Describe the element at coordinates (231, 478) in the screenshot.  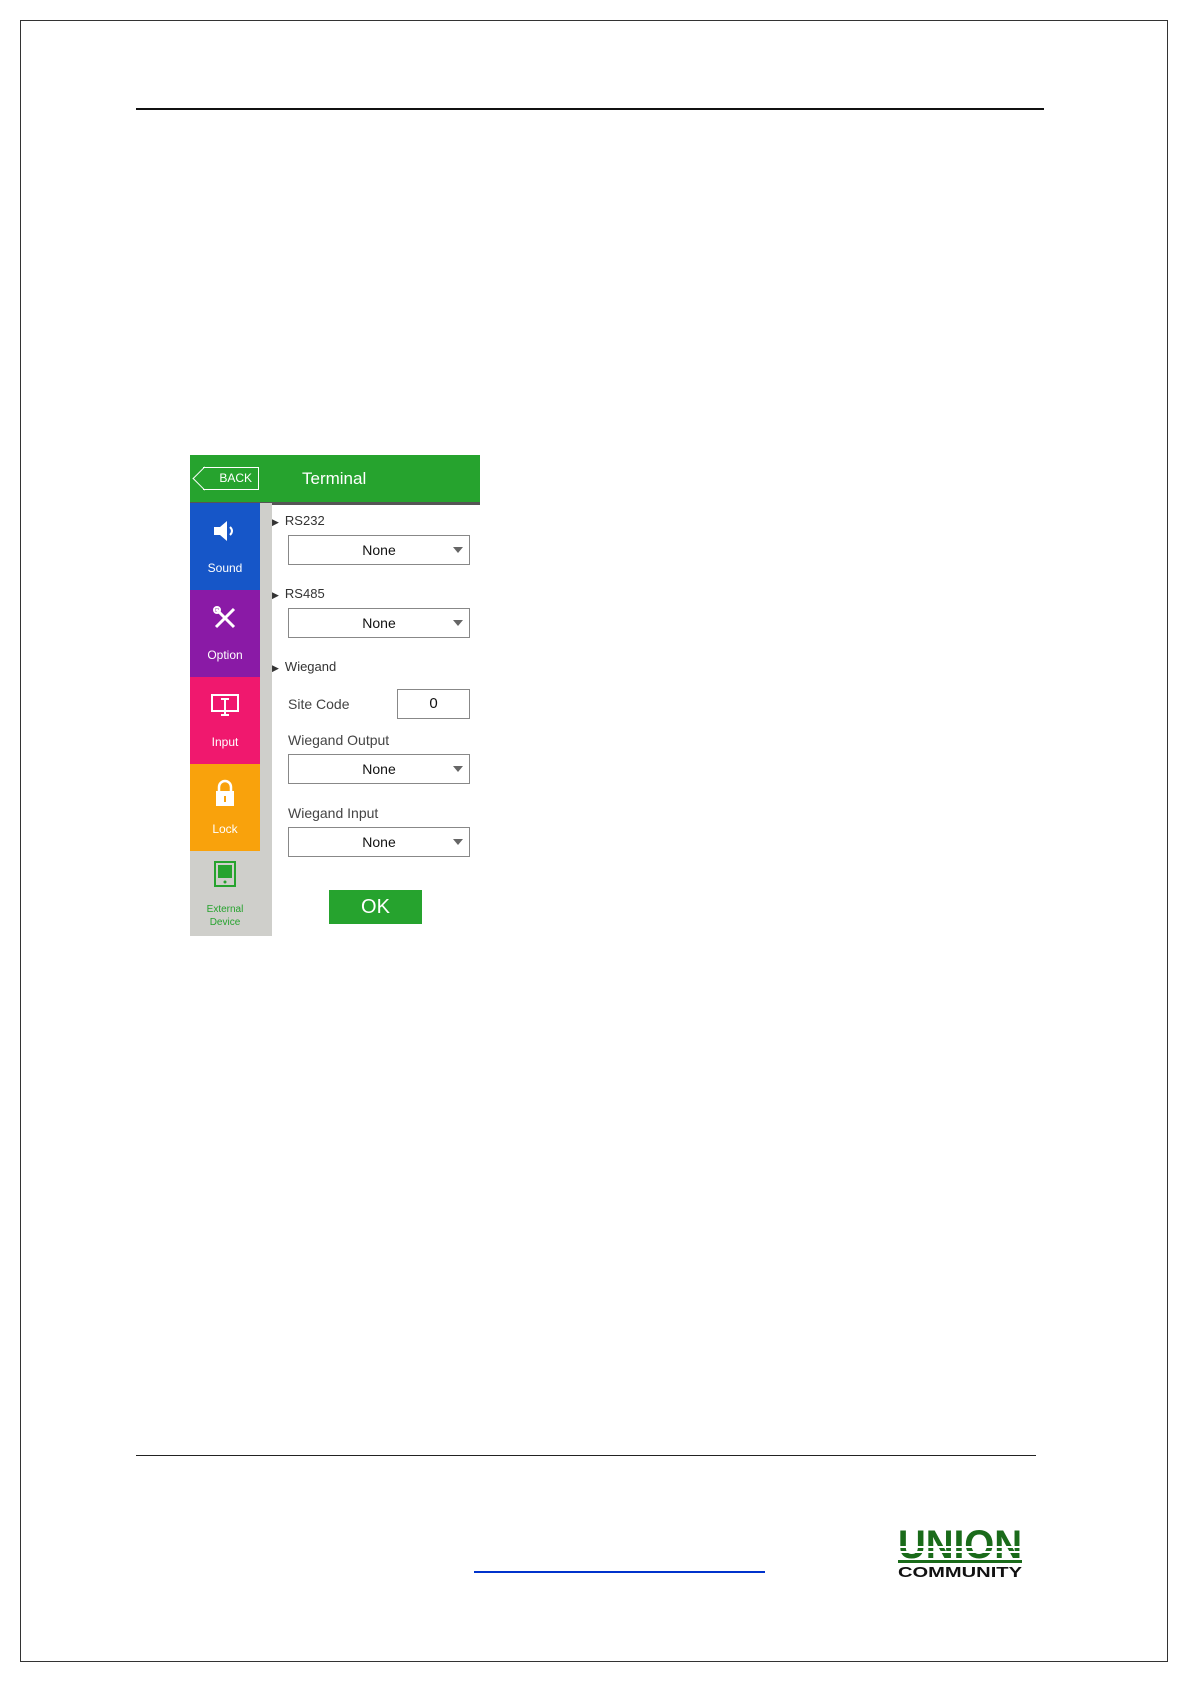
I see `back-button: BACK` at that location.